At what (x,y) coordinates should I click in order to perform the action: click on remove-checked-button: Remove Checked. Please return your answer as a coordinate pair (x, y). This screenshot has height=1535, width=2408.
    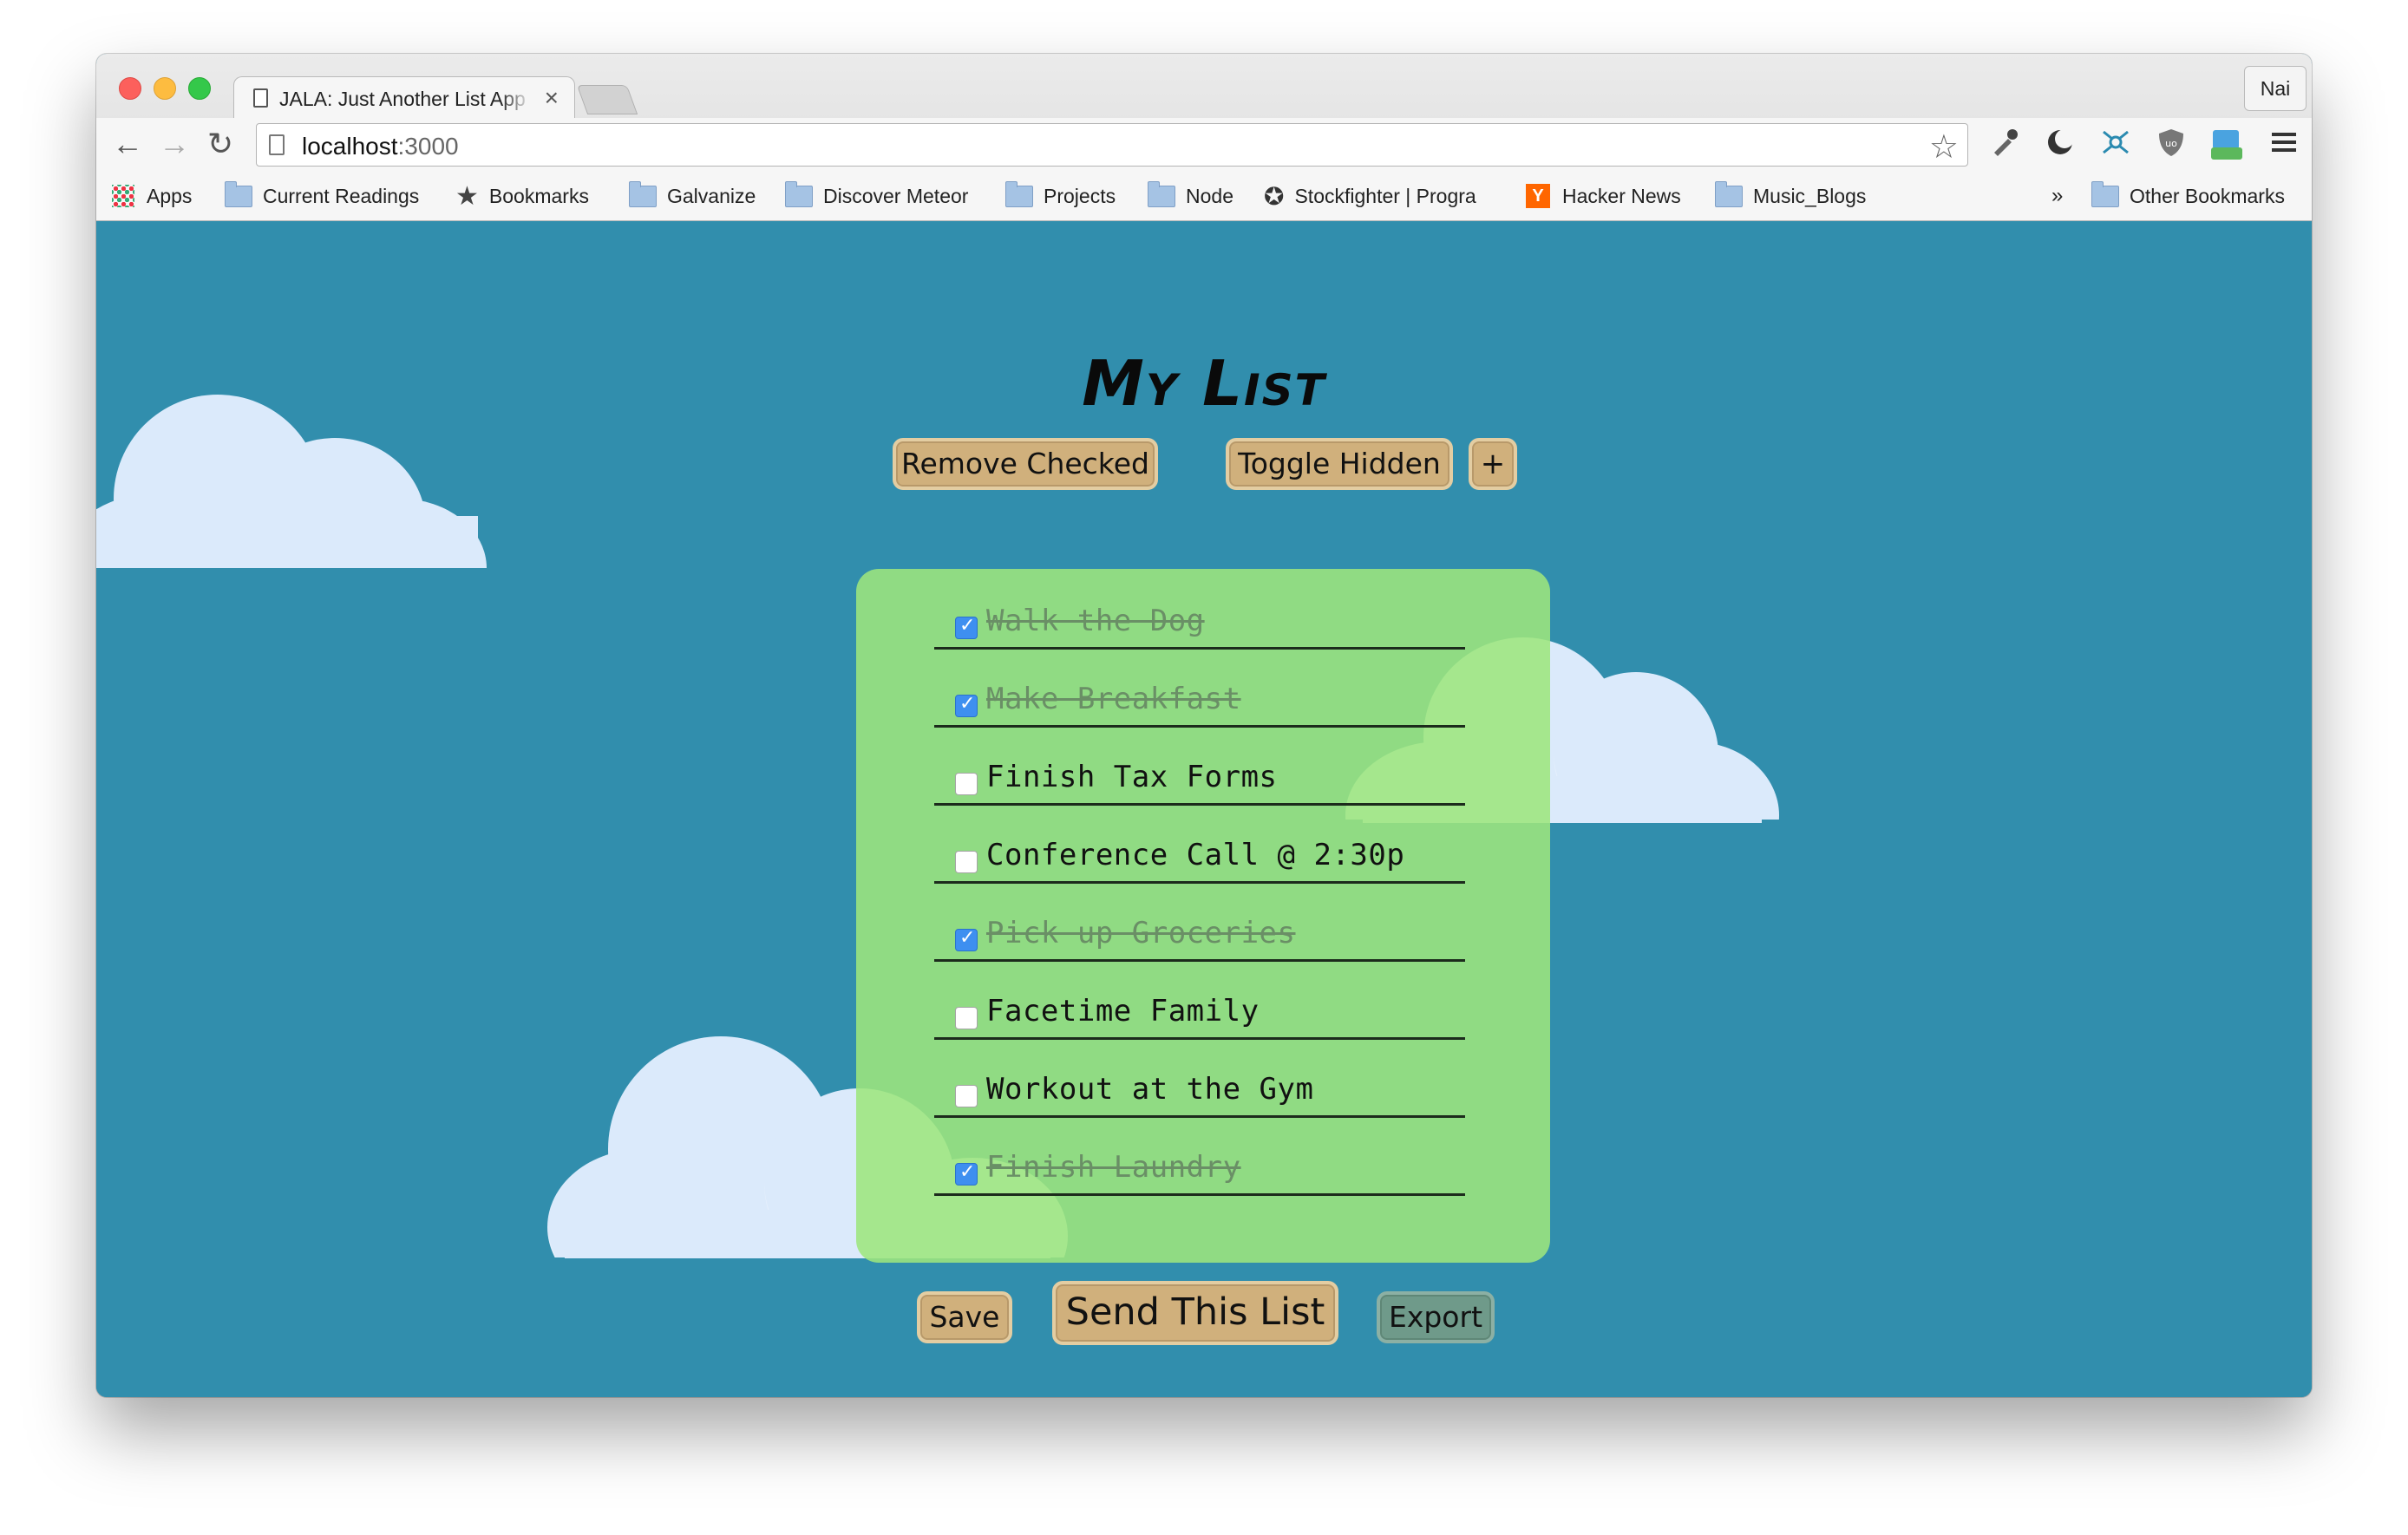
    Looking at the image, I should click on (1025, 464).